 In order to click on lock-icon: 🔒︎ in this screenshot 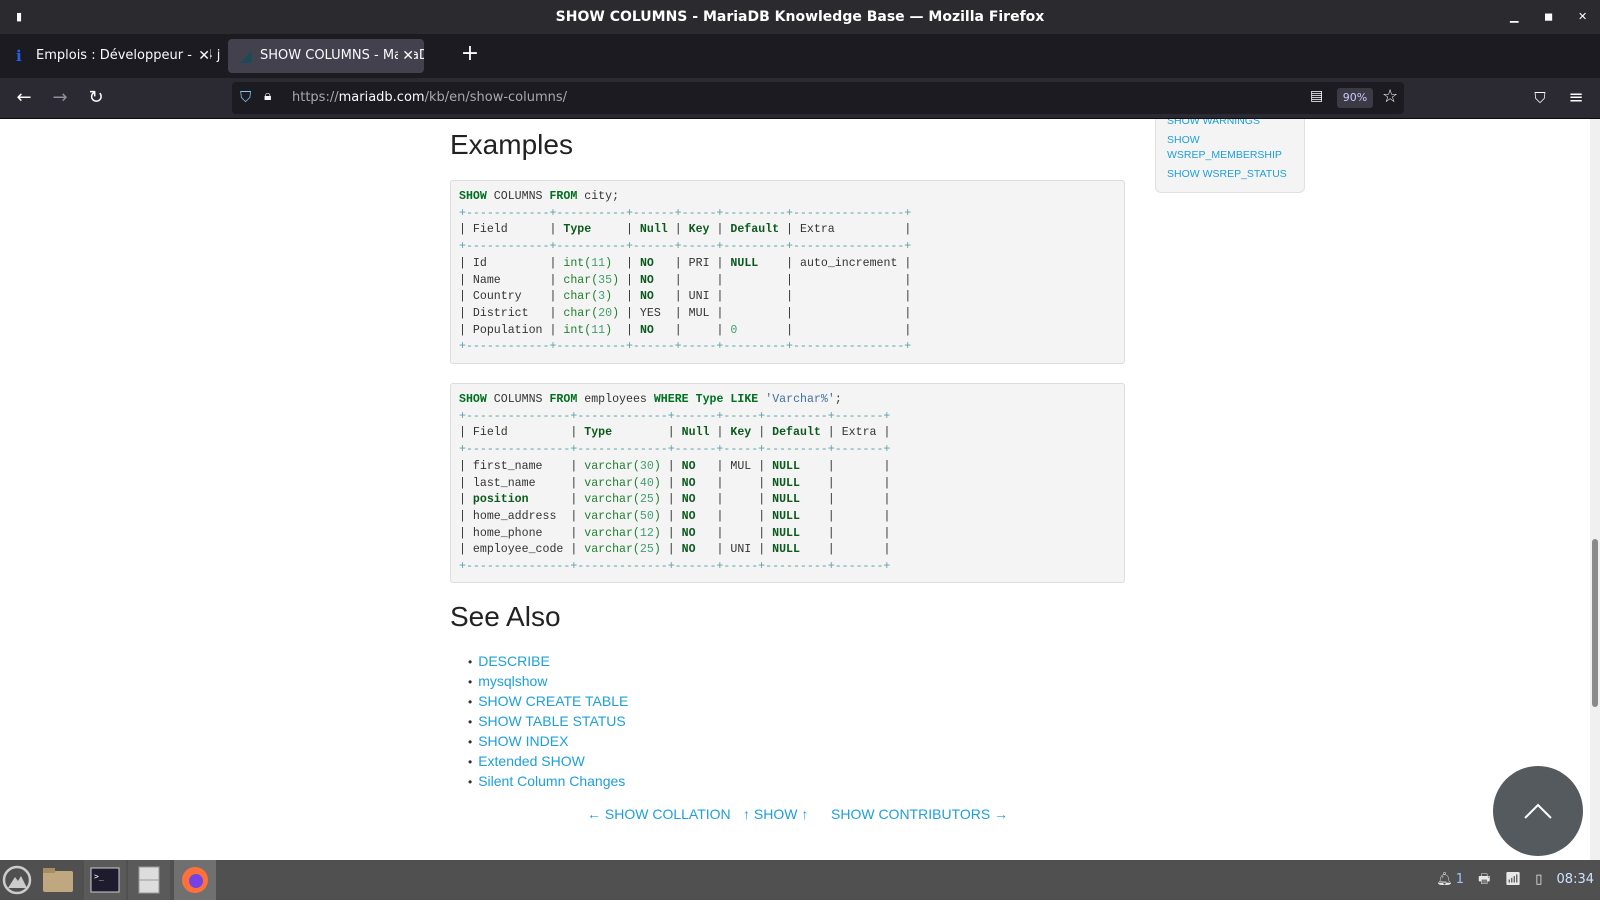, I will do `click(267, 96)`.